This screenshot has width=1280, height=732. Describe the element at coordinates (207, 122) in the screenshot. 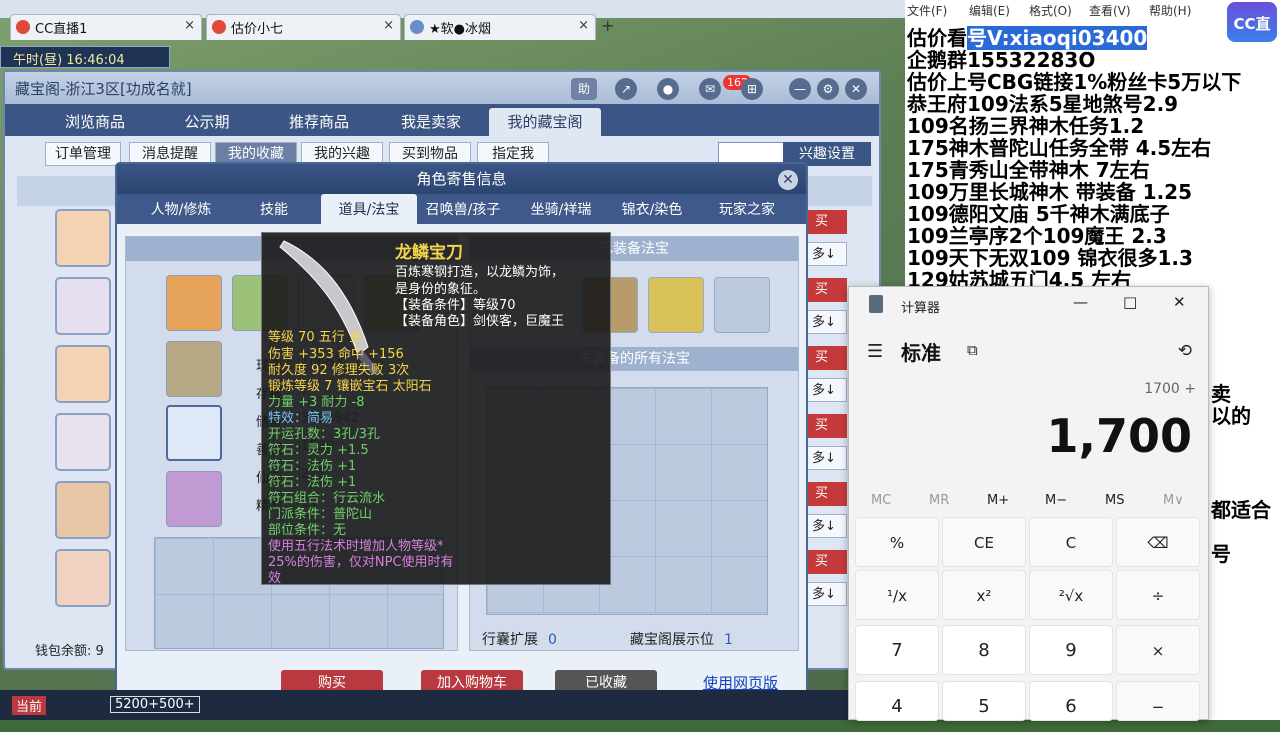

I see `nav-public: 公示期` at that location.